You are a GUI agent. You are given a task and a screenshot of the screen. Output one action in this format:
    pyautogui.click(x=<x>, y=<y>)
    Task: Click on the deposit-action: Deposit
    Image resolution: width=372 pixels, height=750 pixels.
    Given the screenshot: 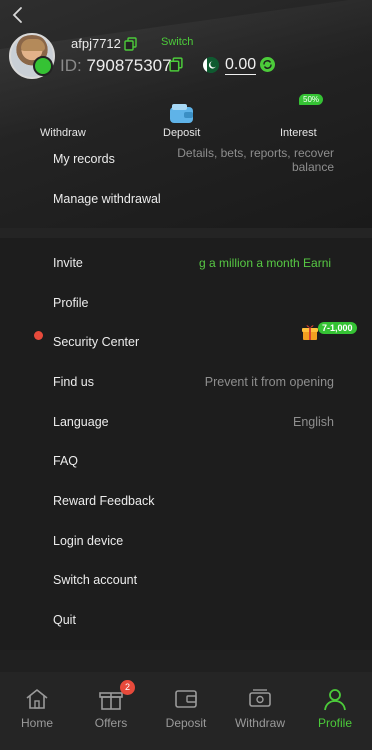 What is the action you would take?
    pyautogui.click(x=181, y=133)
    